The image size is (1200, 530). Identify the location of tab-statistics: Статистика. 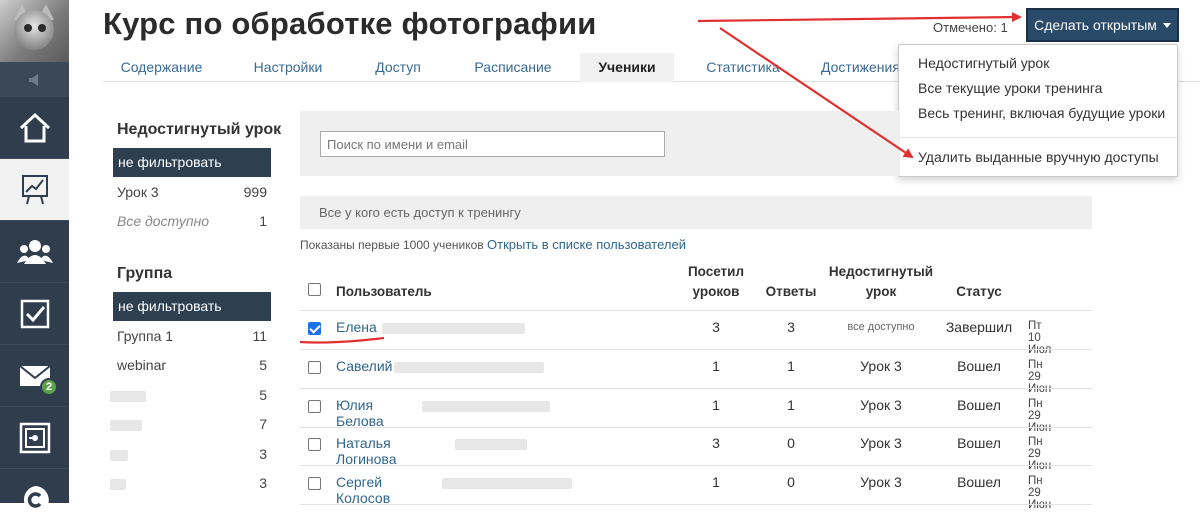
(743, 67).